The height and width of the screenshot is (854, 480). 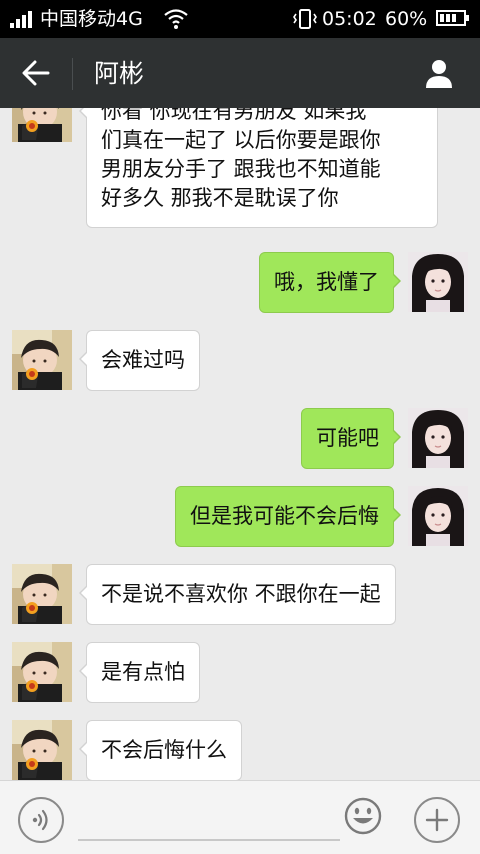 I want to click on signal-strength-icon, so click(x=23, y=19).